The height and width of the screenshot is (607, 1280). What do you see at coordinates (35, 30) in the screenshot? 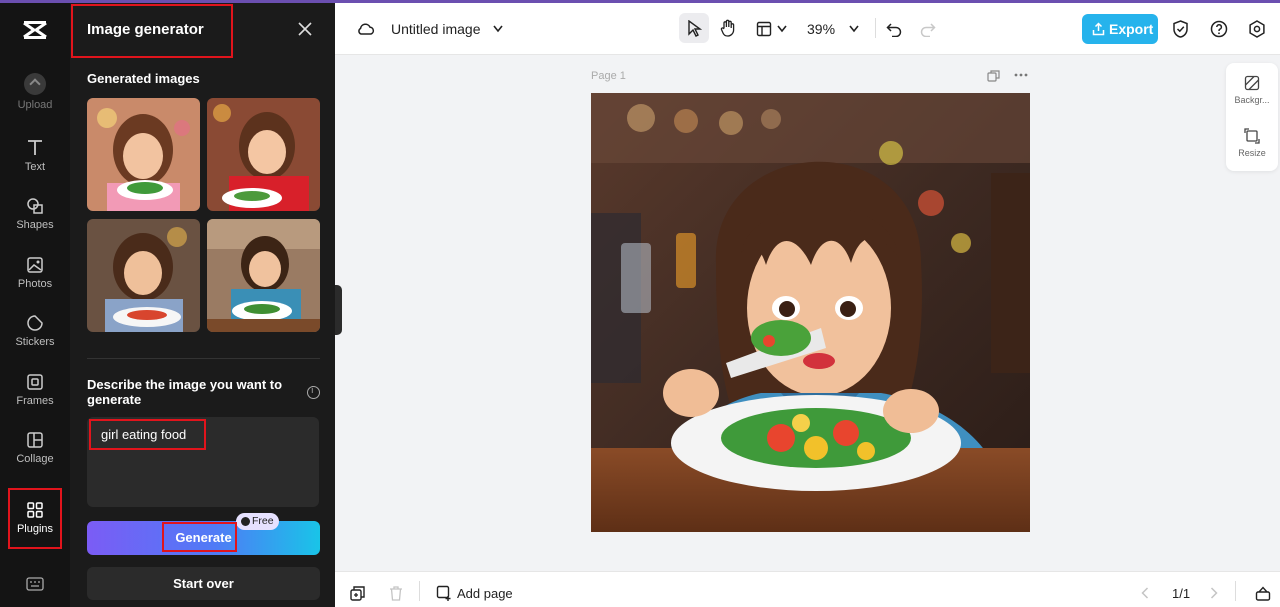
I see `capcut-logo-icon` at bounding box center [35, 30].